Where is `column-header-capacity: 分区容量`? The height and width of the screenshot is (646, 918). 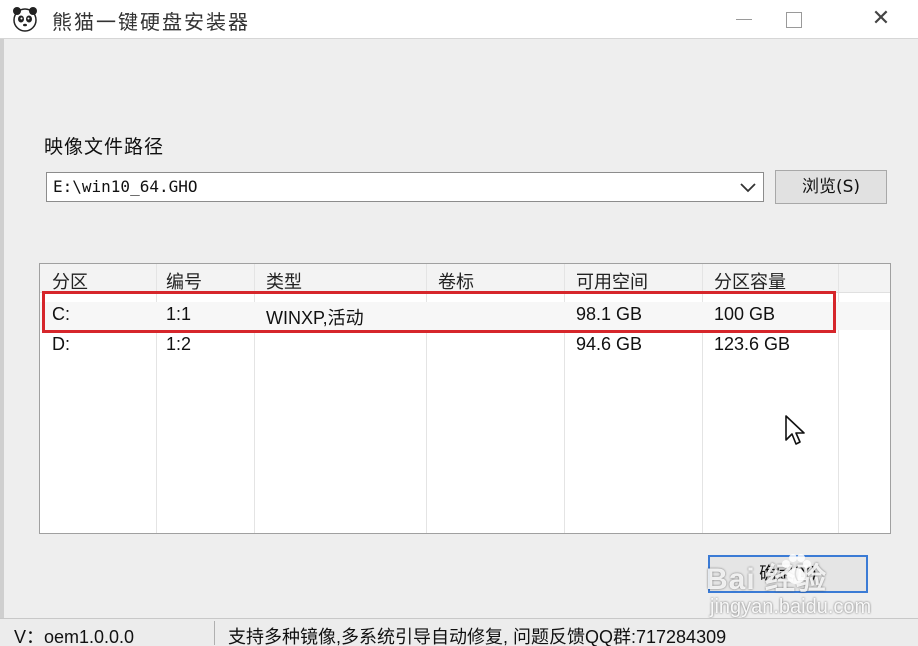 column-header-capacity: 分区容量 is located at coordinates (750, 281).